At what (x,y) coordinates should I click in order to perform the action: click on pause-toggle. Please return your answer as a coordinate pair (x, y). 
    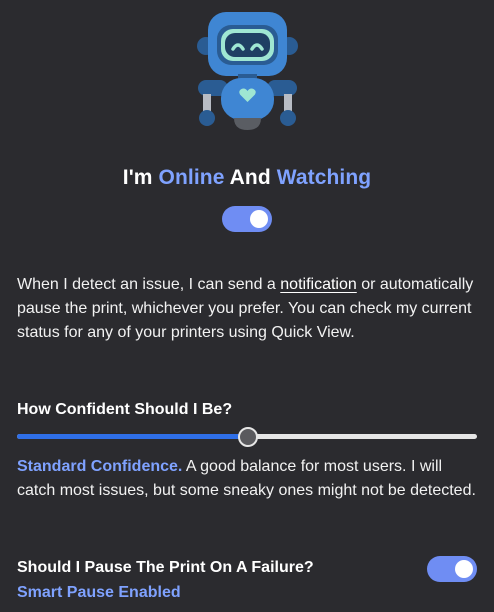
    Looking at the image, I should click on (452, 569).